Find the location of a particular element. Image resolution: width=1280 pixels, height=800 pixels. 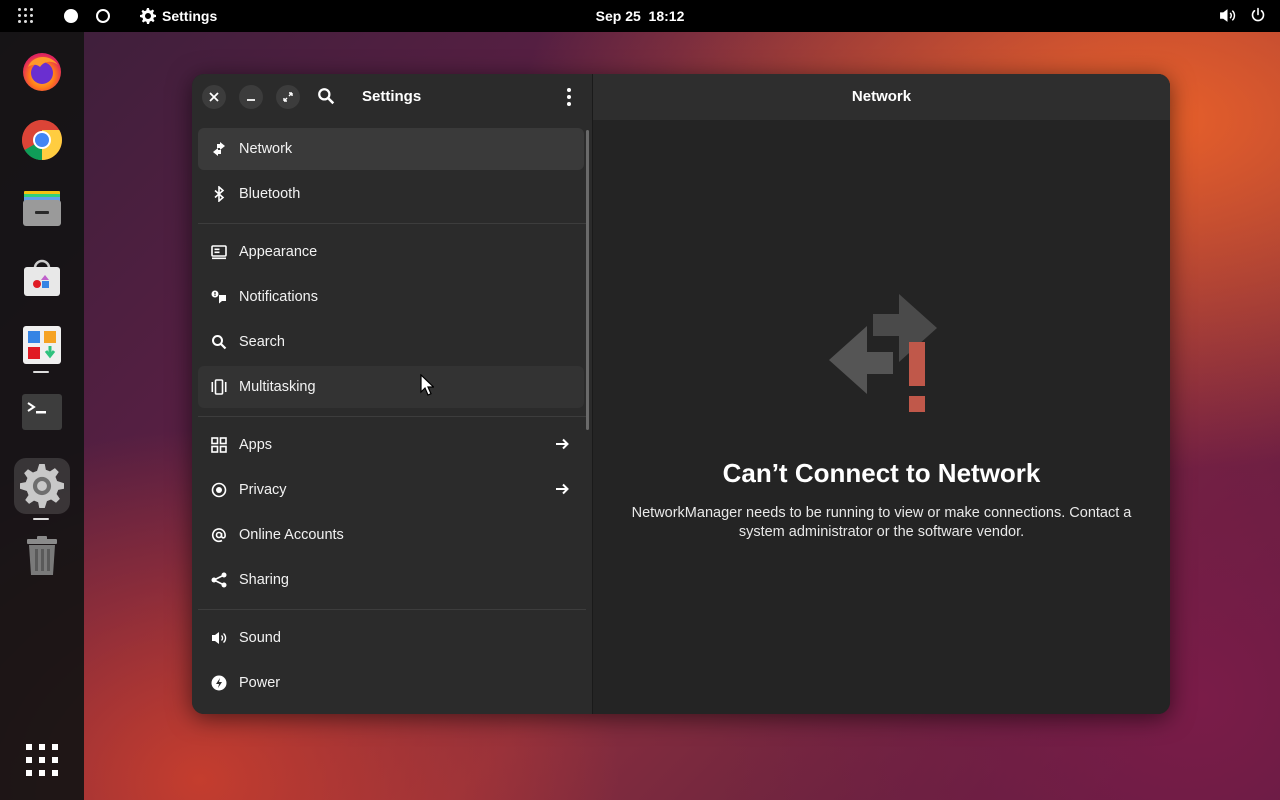

folder-icon is located at coordinates (42, 208).